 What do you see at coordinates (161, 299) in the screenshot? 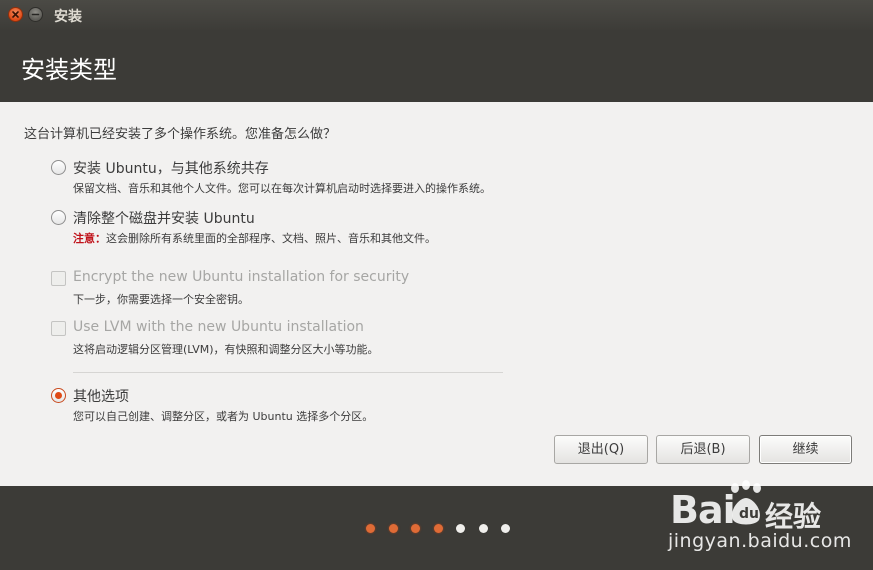
I see `option-description: 下一步，你需要选择一个安全密钥。` at bounding box center [161, 299].